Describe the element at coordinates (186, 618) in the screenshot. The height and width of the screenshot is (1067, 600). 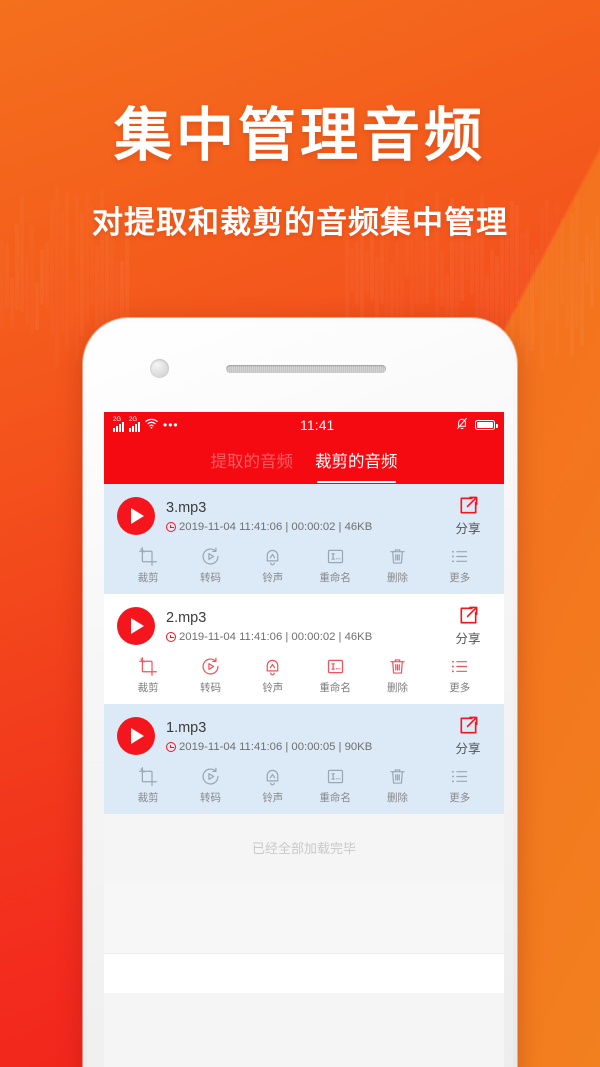
I see `audio-file-name: 2.mp3` at that location.